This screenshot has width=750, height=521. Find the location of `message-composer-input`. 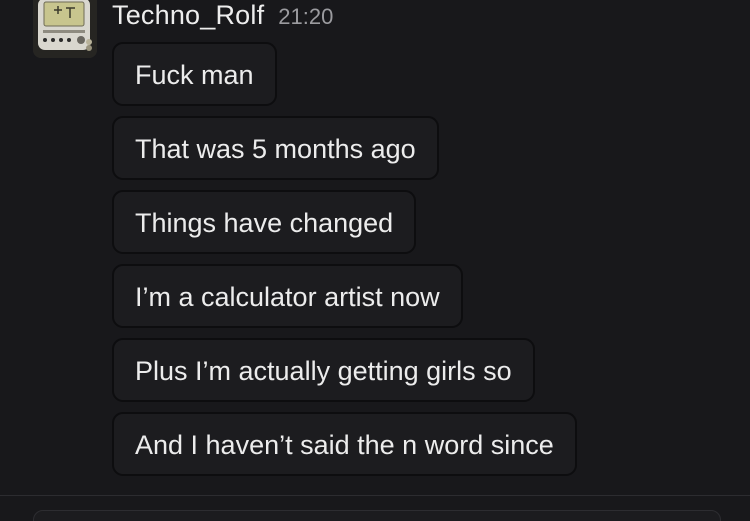

message-composer-input is located at coordinates (377, 515).